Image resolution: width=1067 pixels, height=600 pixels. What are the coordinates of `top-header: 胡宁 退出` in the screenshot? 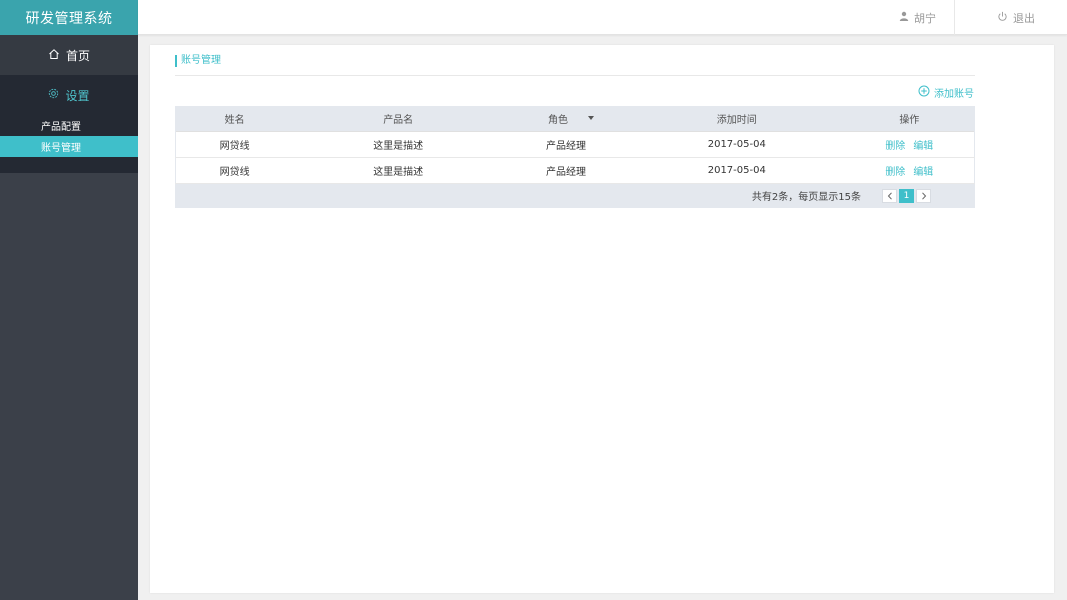 It's located at (602, 17).